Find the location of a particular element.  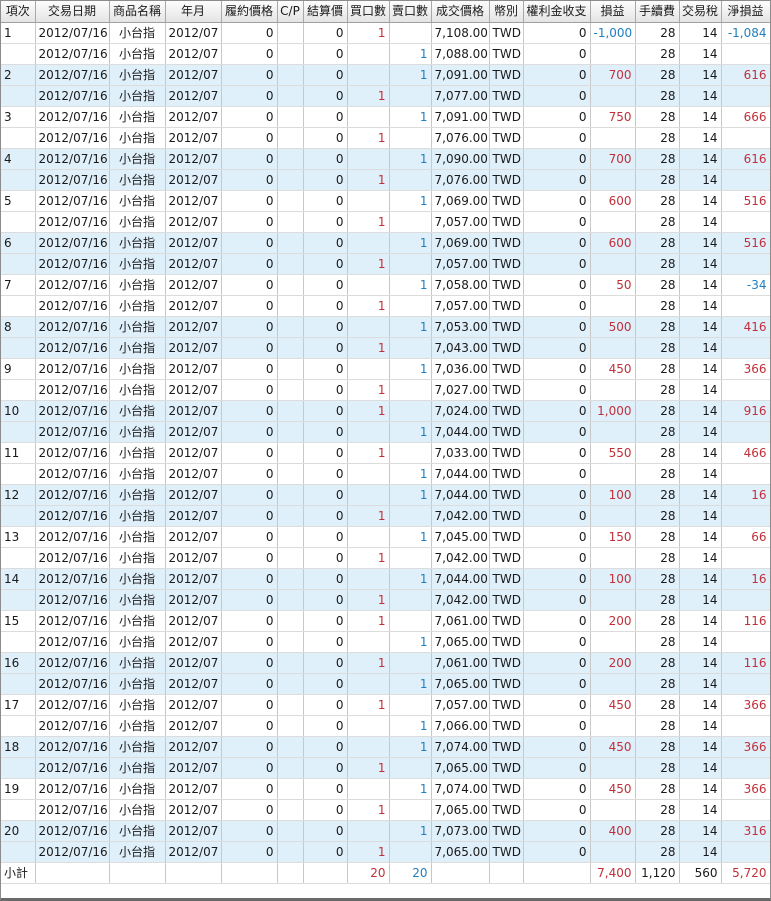

table-row: 2012/07/16 小台指 2012/07 0 0 1 7,066.00 TWD 0 28 14 is located at coordinates (385, 726).